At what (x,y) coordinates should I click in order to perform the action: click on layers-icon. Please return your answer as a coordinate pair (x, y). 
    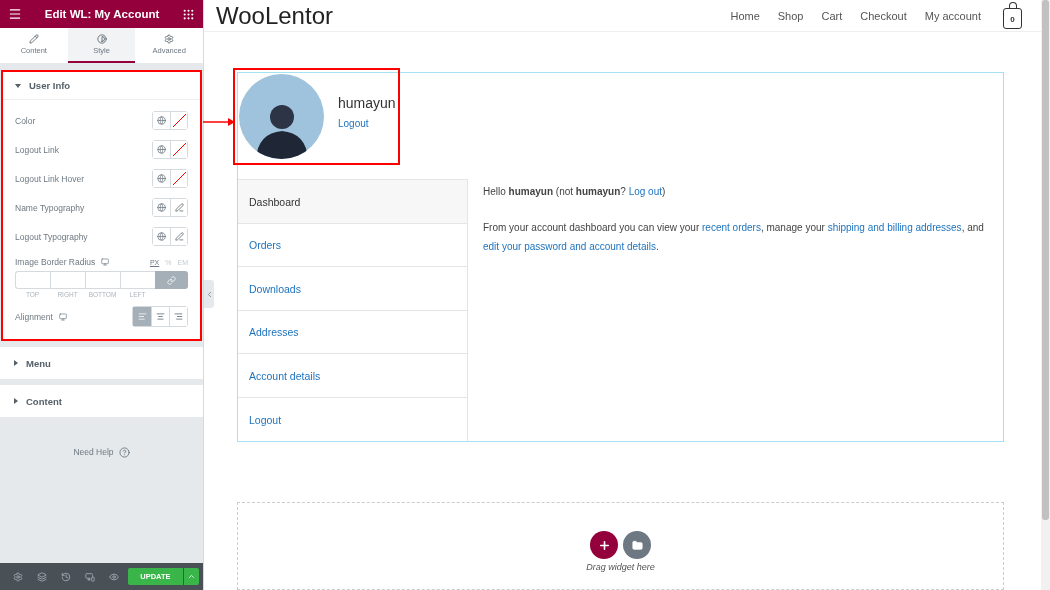
    Looking at the image, I should click on (42, 576).